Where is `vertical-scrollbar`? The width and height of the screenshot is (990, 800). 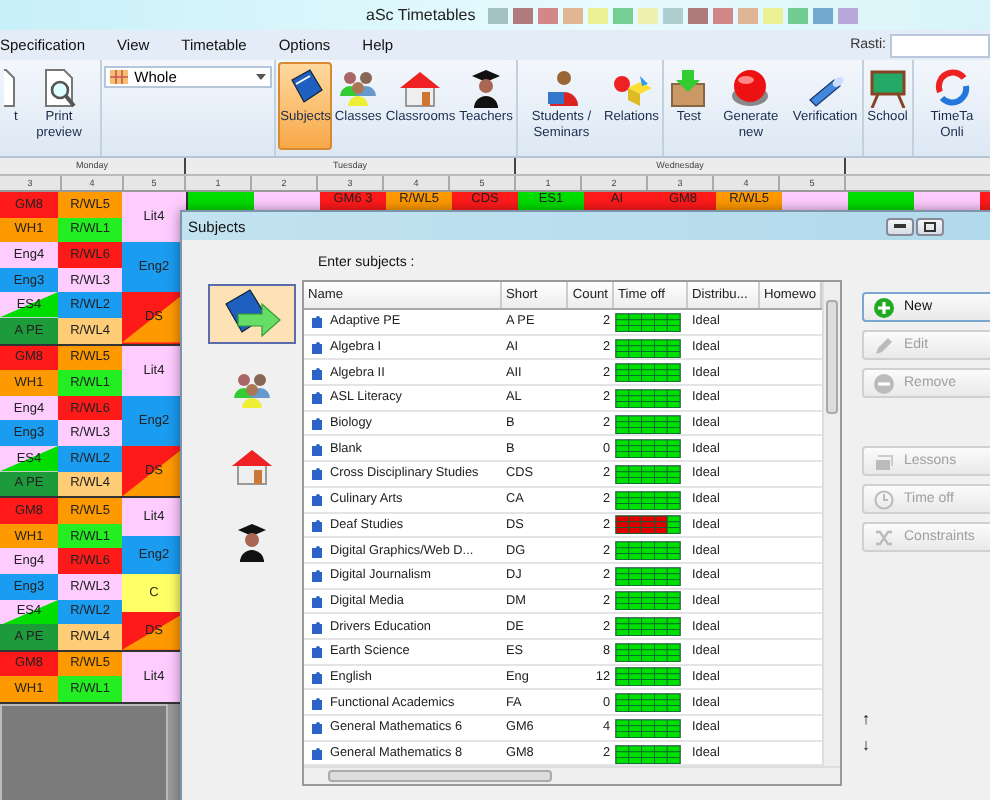 vertical-scrollbar is located at coordinates (831, 524).